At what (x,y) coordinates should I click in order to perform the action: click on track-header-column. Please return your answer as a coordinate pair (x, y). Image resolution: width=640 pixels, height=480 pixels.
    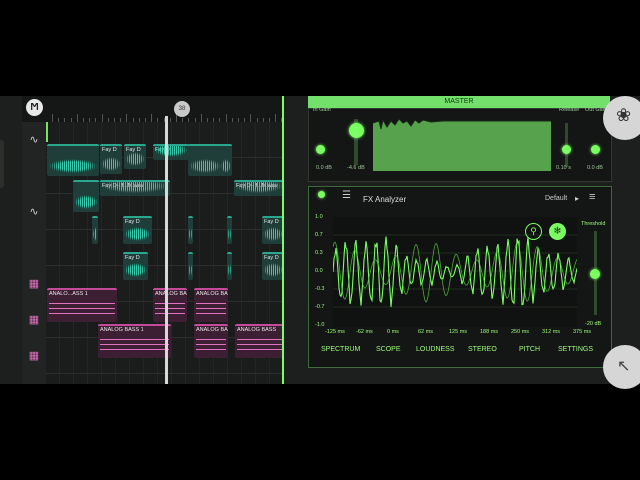
    Looking at the image, I should click on (34, 253).